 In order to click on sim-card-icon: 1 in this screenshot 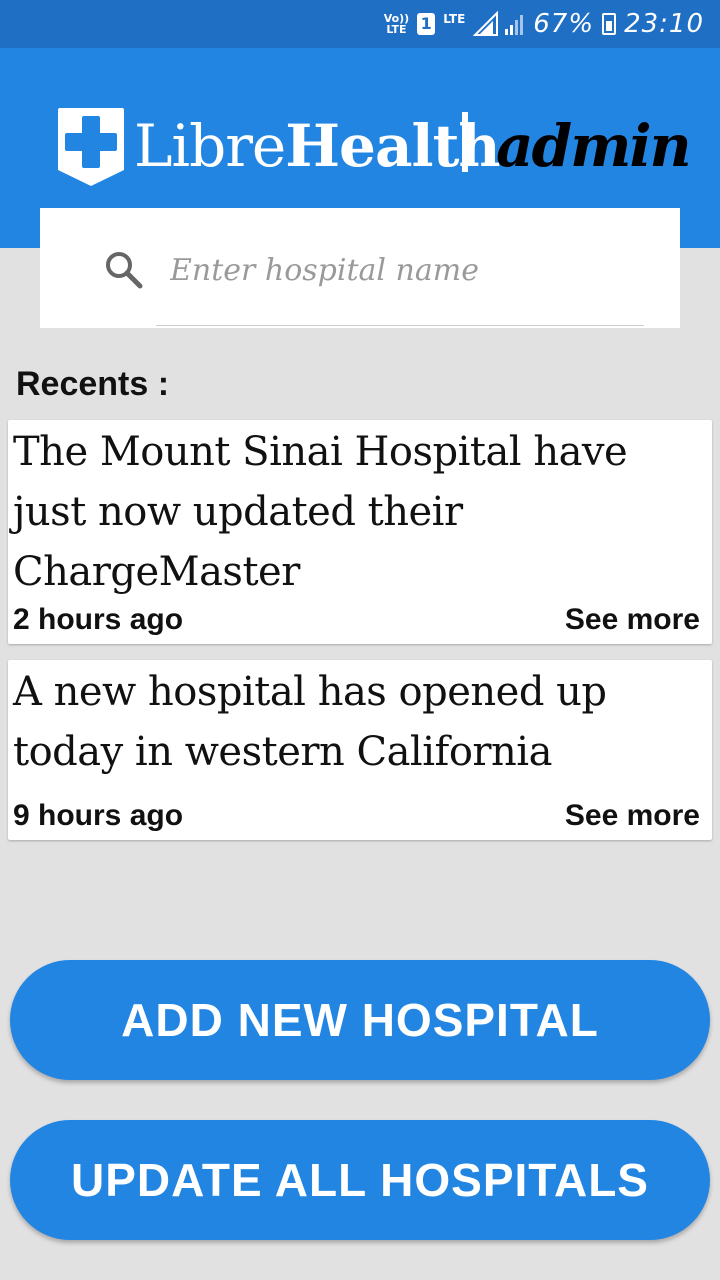, I will do `click(426, 24)`.